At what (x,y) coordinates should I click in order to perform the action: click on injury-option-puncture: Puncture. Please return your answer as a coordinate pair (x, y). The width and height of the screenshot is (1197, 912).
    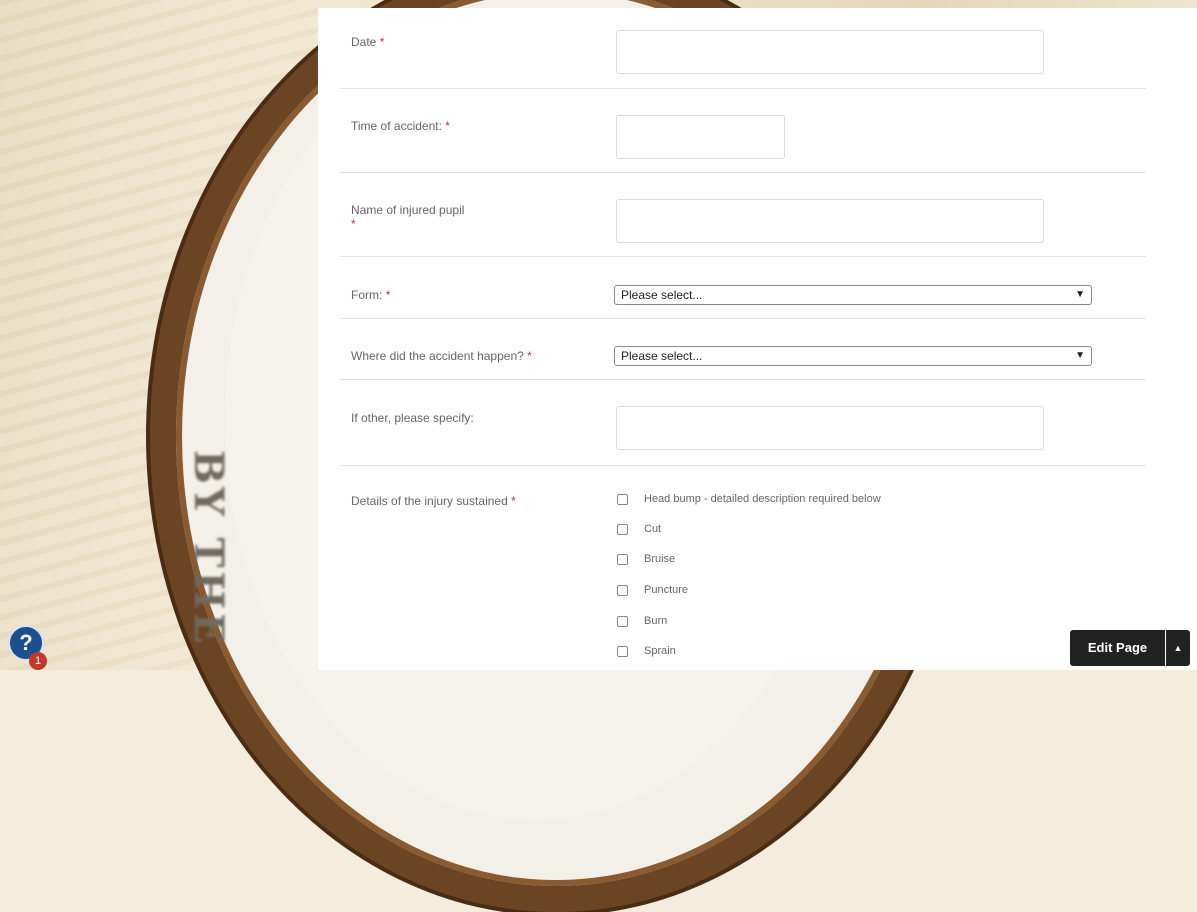
    Looking at the image, I should click on (652, 590).